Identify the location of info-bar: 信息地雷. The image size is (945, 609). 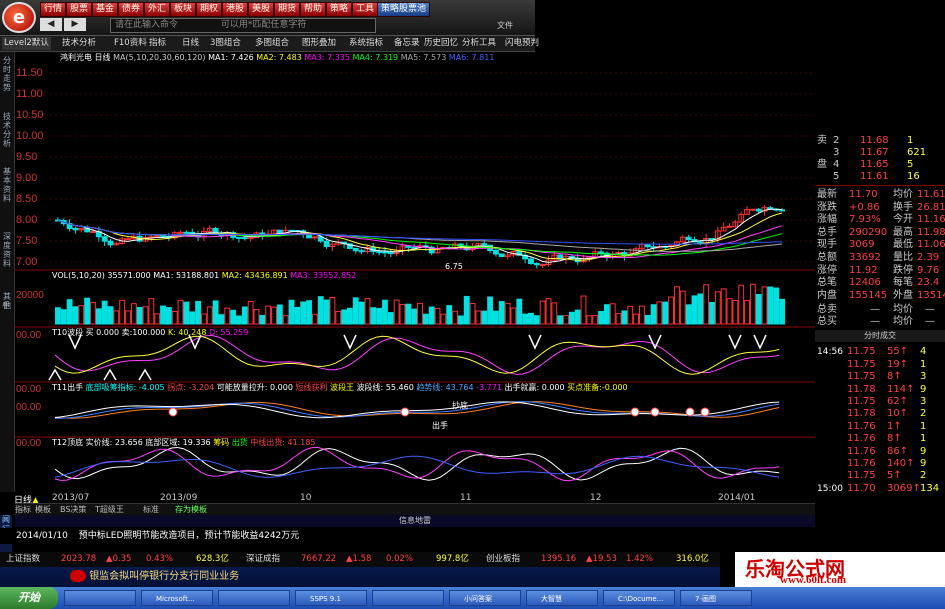
(415, 521).